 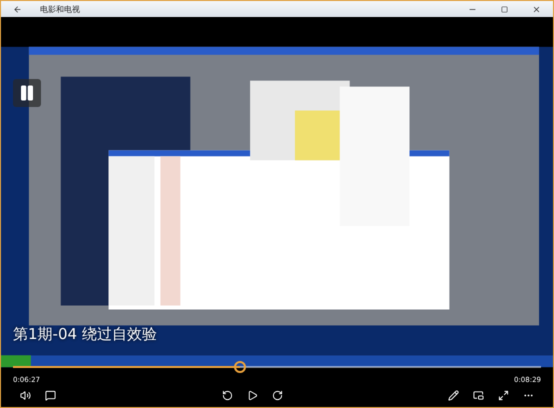 I want to click on pause-icon, so click(x=27, y=93).